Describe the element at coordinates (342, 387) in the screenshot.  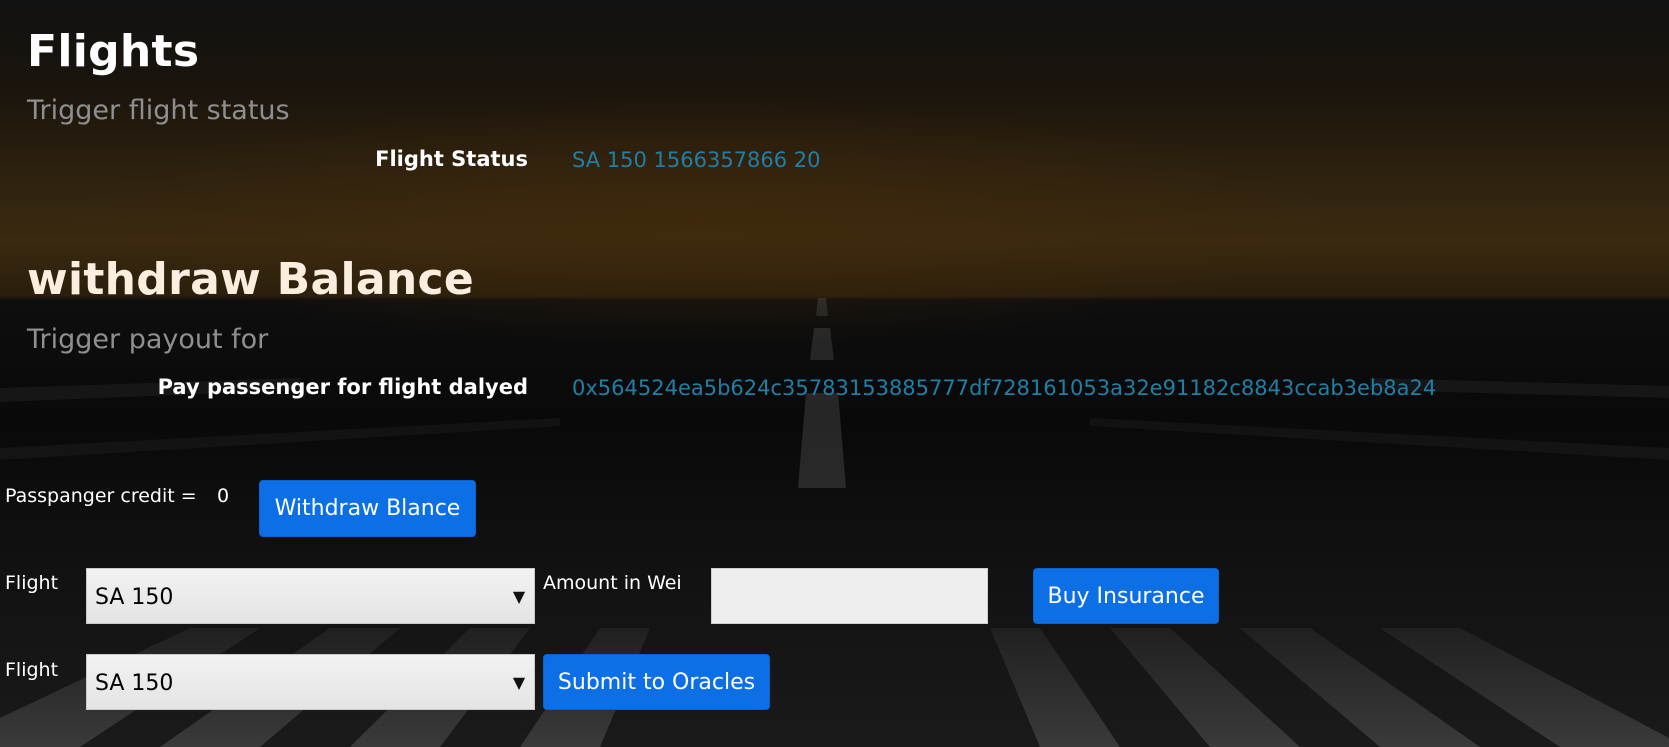
I see `pay-passenger-label: Pay passenger for flight dalyed` at that location.